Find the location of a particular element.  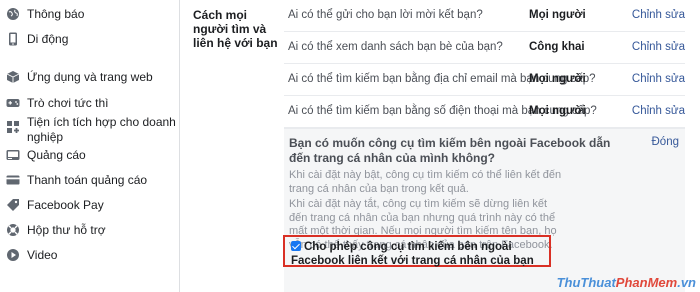

sidebar-item-ad-payments: Thanh toán quảng cáo is located at coordinates (90, 181).